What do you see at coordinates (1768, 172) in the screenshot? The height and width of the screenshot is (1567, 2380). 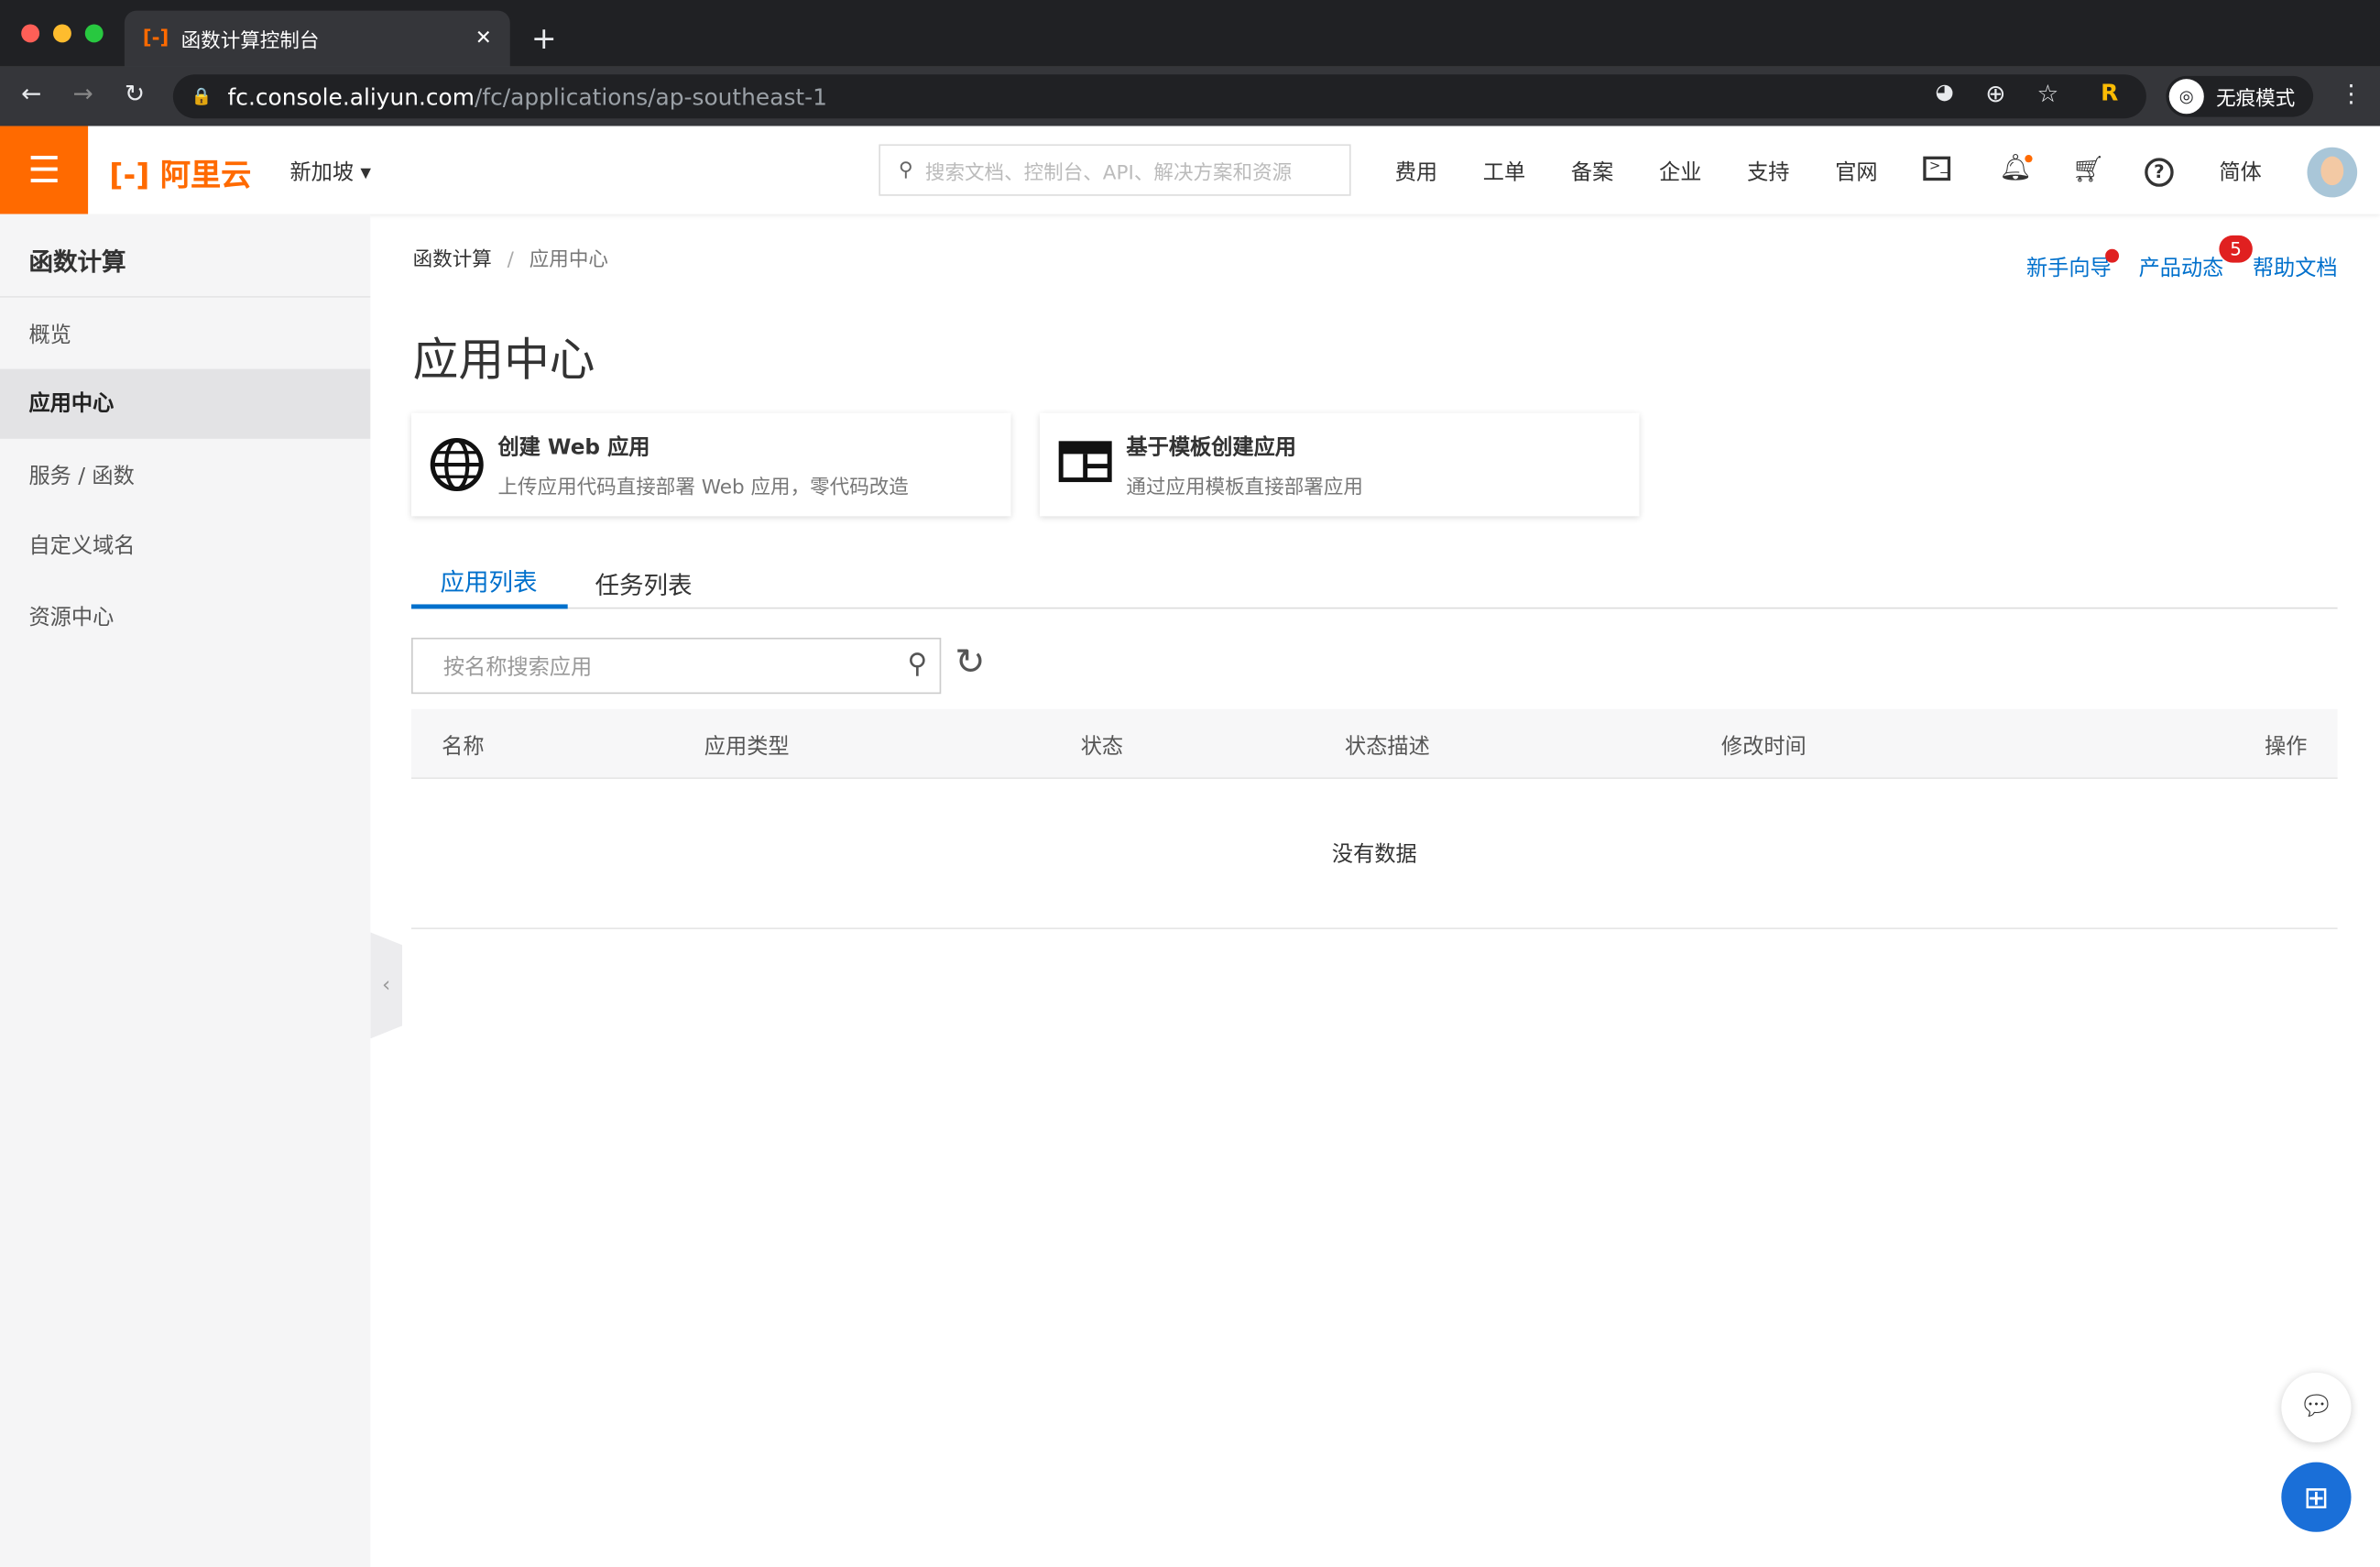 I see `nav-support: 支持` at bounding box center [1768, 172].